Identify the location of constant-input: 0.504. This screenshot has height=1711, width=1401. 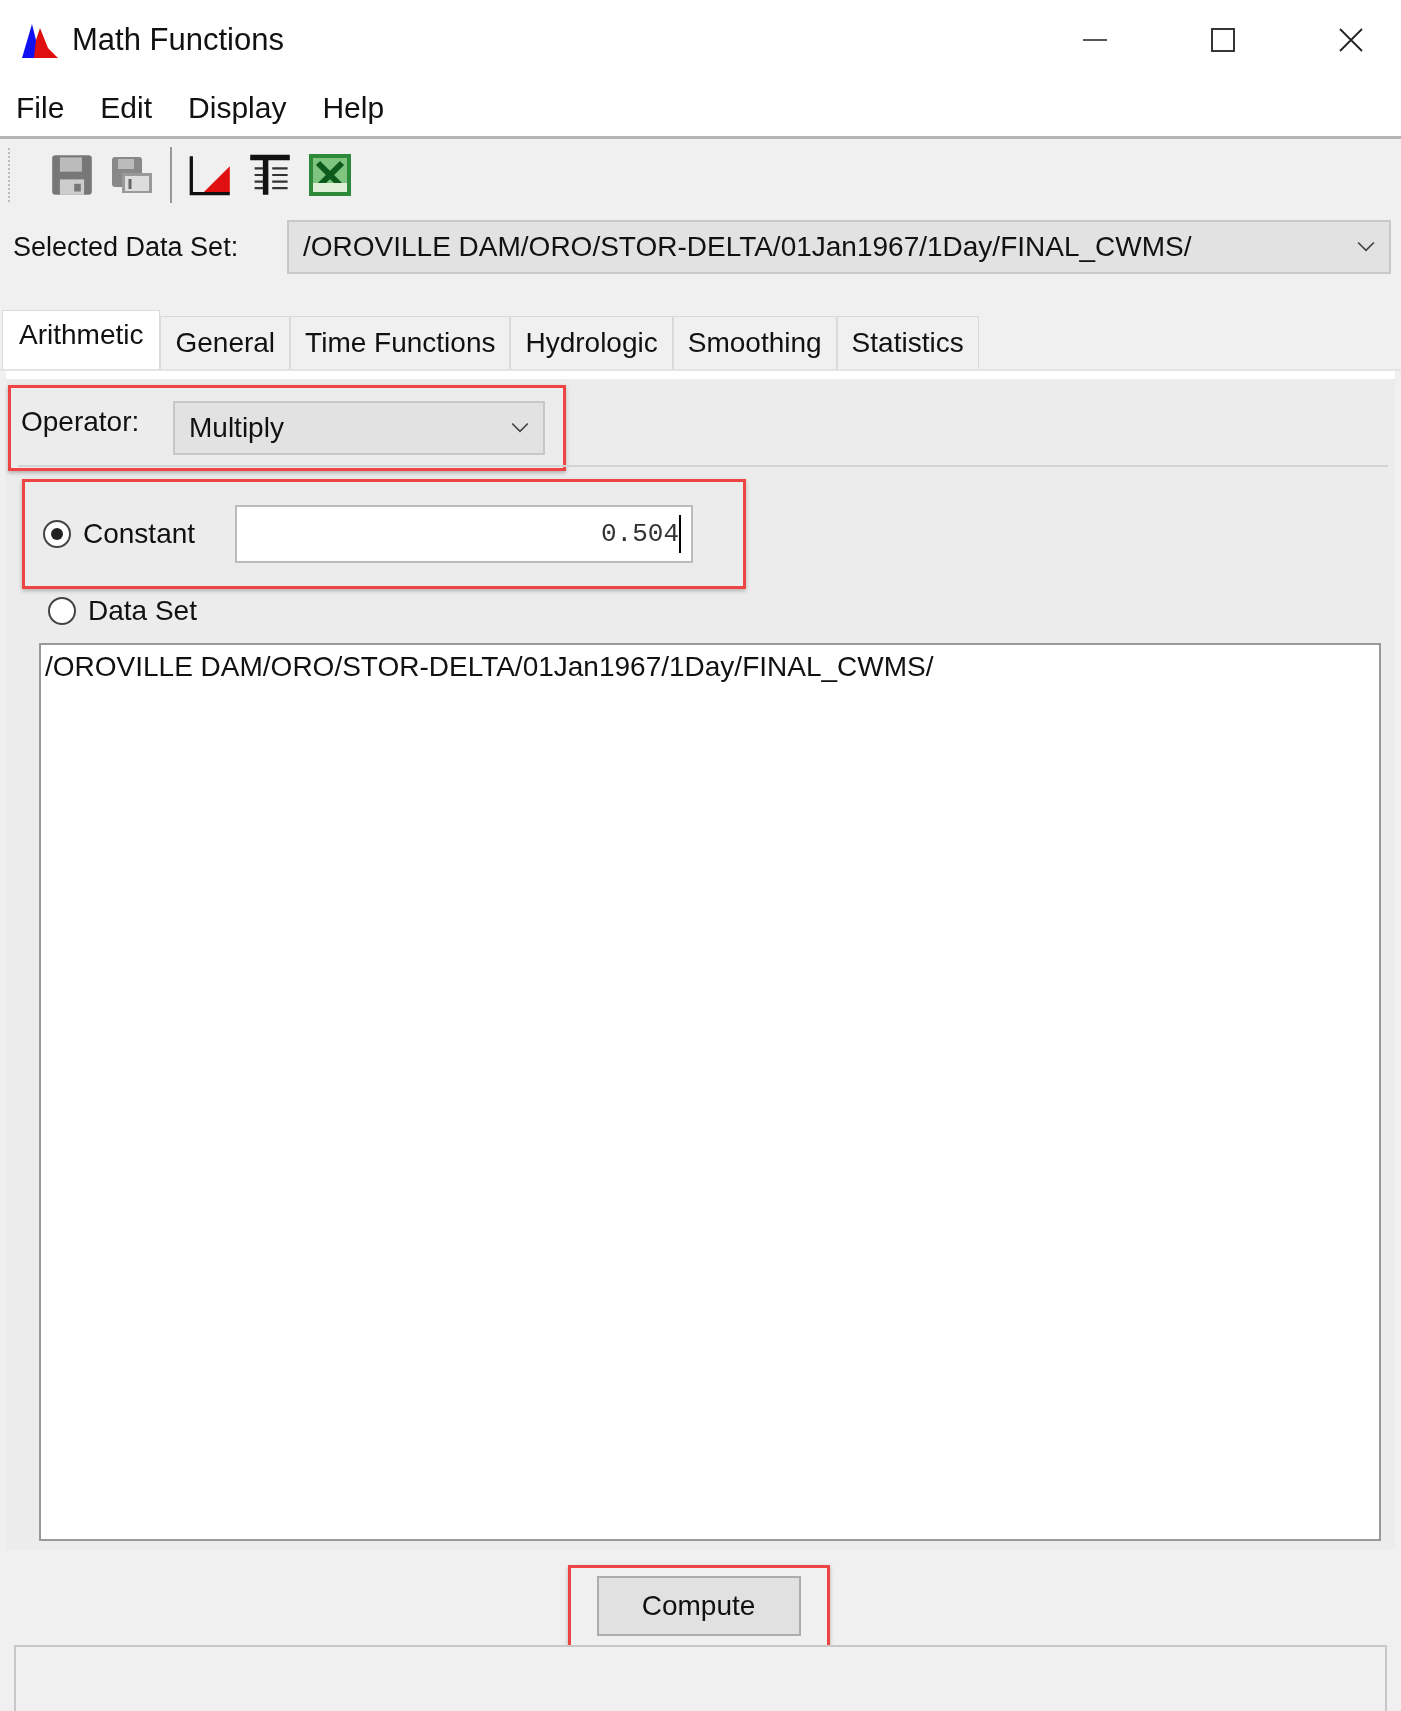
(464, 534).